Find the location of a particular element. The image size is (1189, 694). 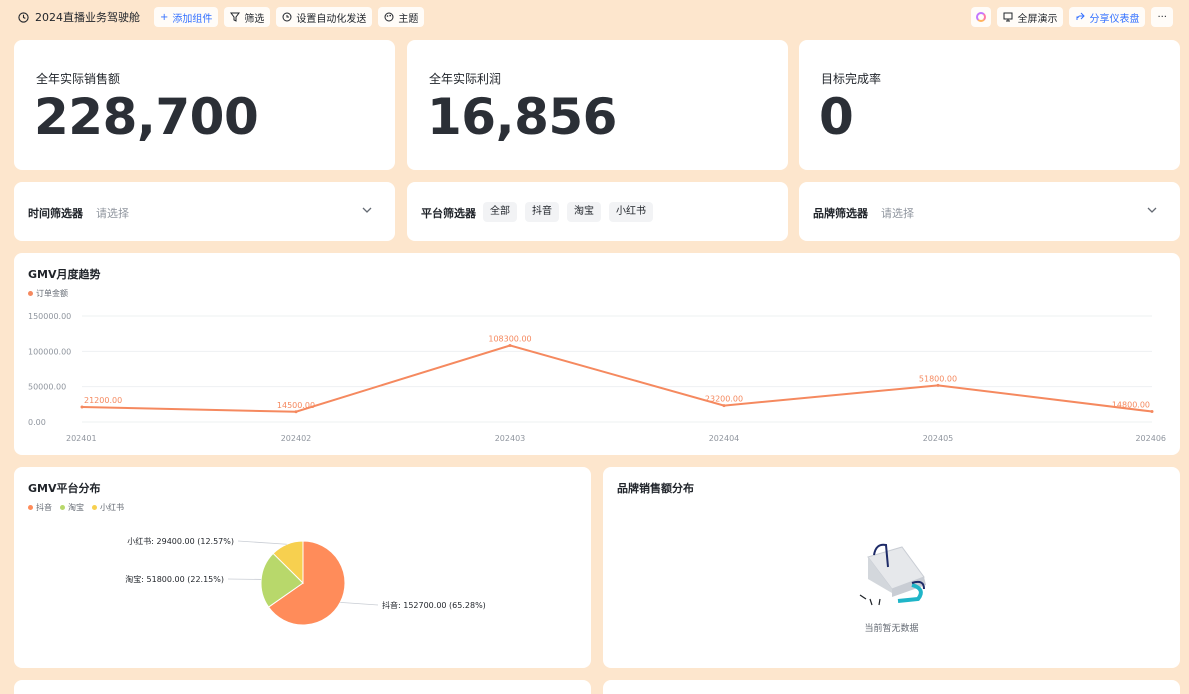

kpi-value: 0 is located at coordinates (836, 117).